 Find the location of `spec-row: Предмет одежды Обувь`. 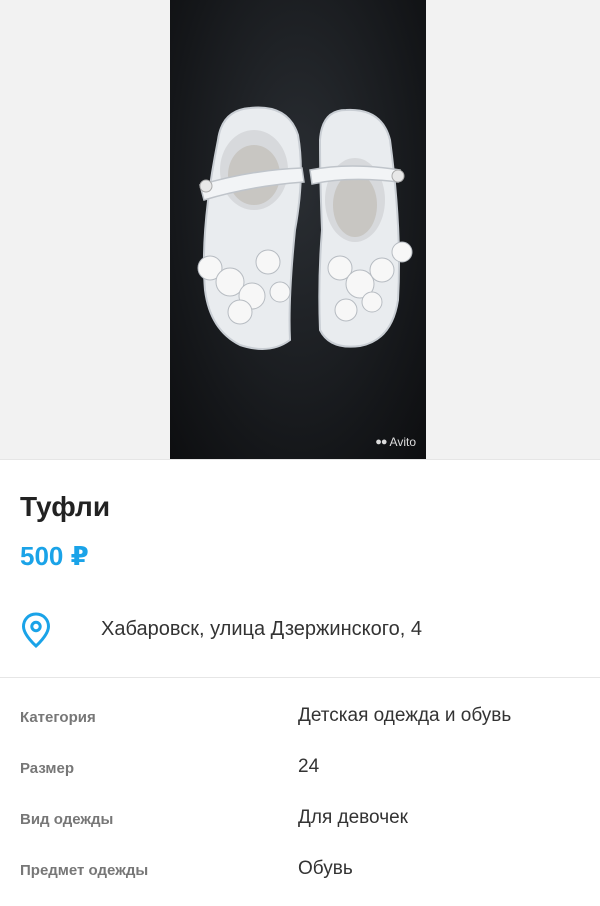

spec-row: Предмет одежды Обувь is located at coordinates (300, 872).